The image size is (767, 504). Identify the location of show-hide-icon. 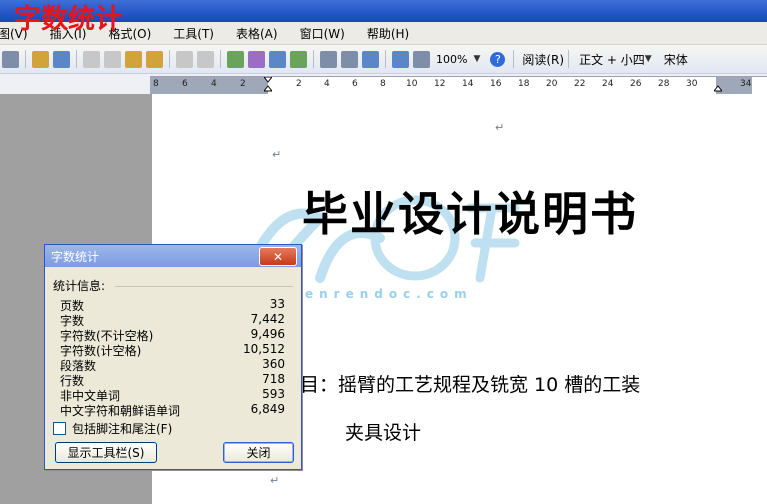
(400, 59).